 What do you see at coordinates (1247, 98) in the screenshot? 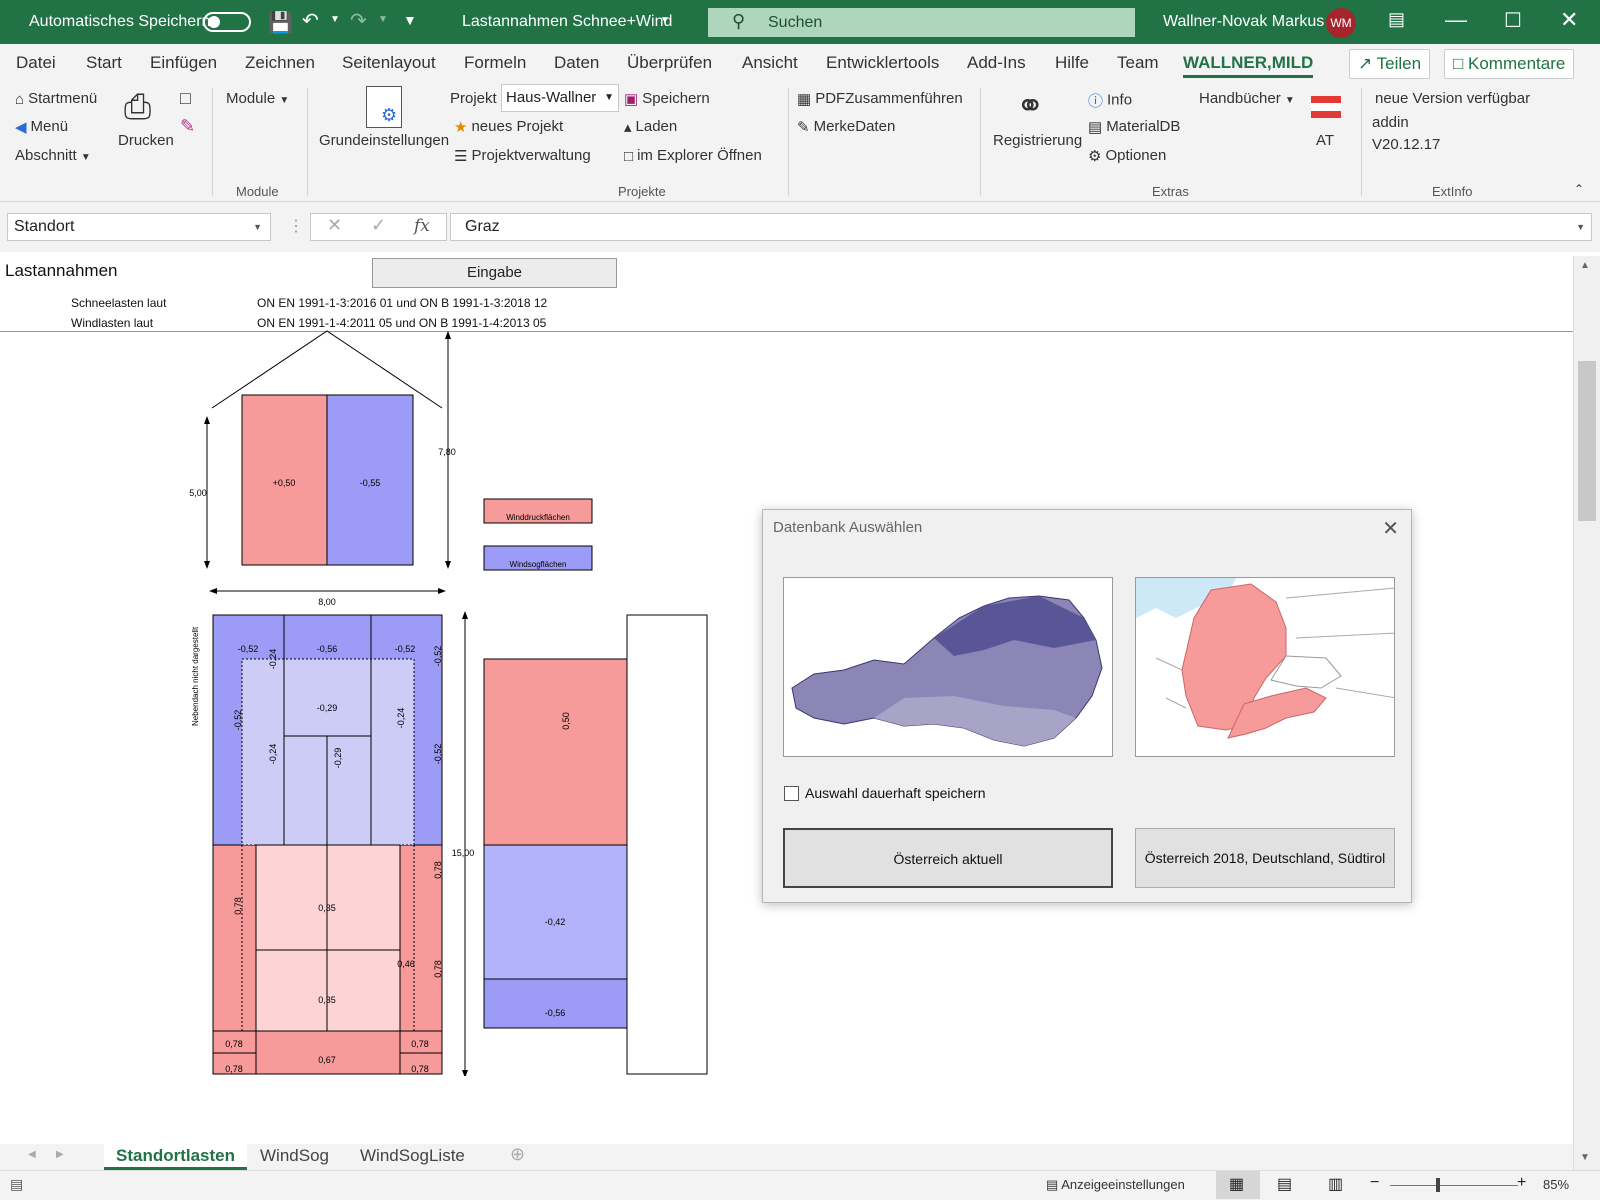
I see `manuals-dropdown: Handbücher ▼` at bounding box center [1247, 98].